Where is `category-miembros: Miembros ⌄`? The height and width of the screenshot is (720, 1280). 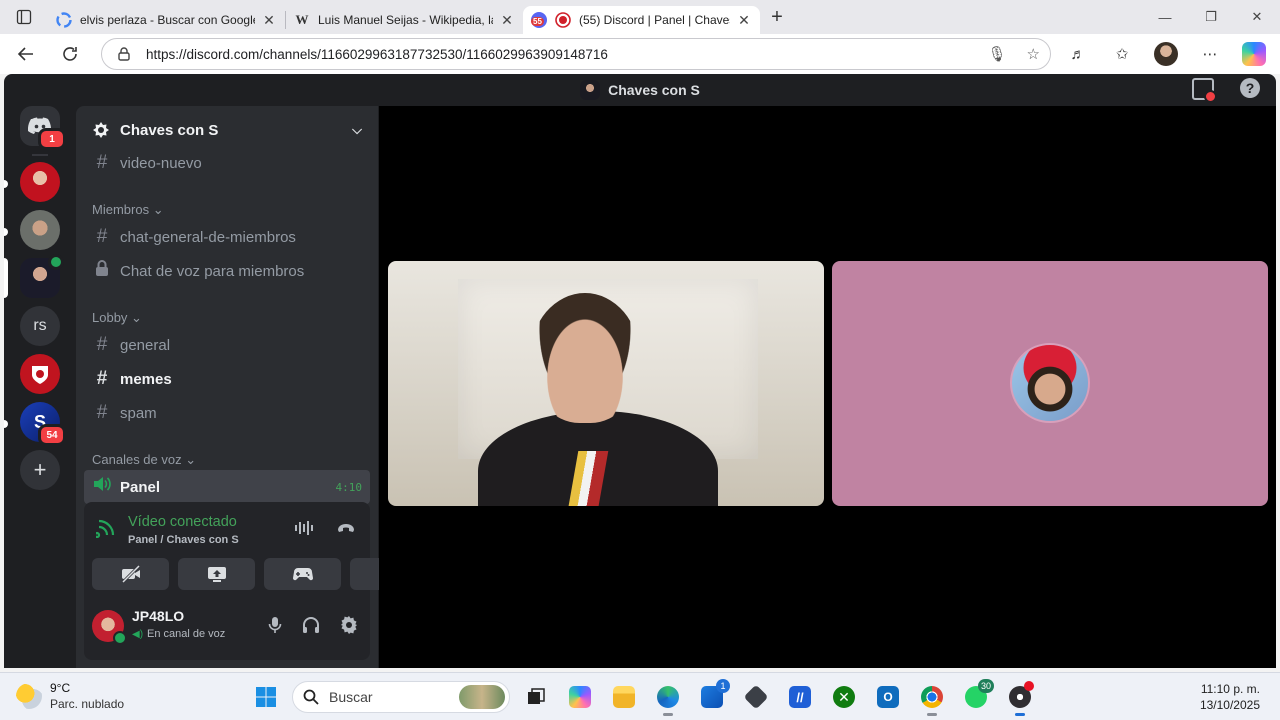
category-miembros: Miembros ⌄ is located at coordinates (128, 210).